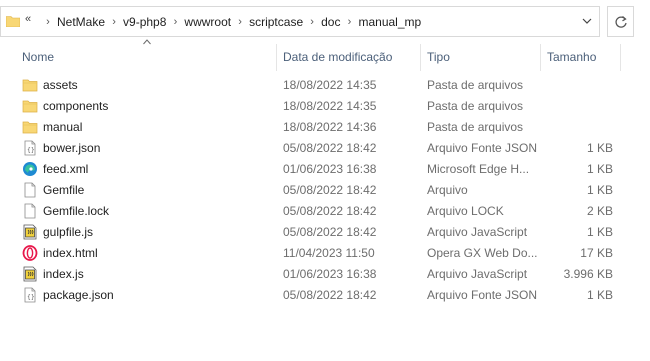  What do you see at coordinates (329, 253) in the screenshot?
I see `file-date: 11/04/2023 11:50` at bounding box center [329, 253].